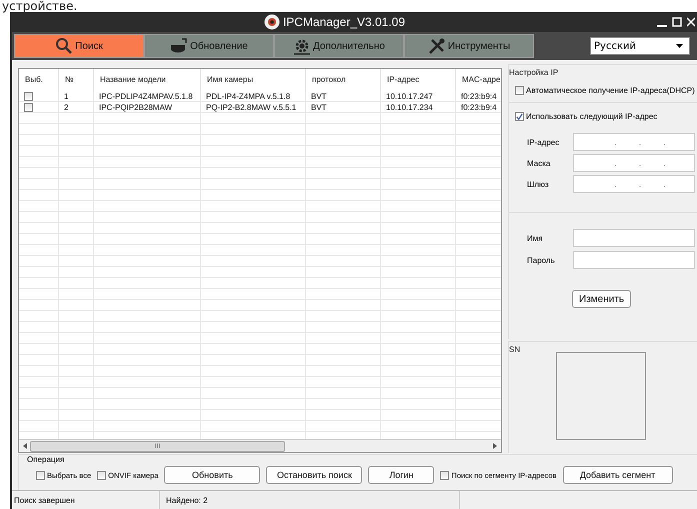 This screenshot has height=509, width=697. Describe the element at coordinates (615, 46) in the screenshot. I see `language-value: Русский` at that location.